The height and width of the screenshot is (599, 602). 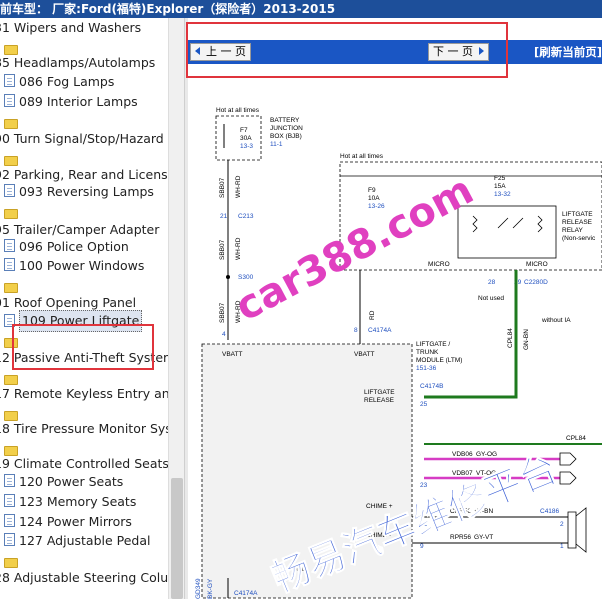 I want to click on wire-sbb07-a: SBB07, so click(x=222, y=187).